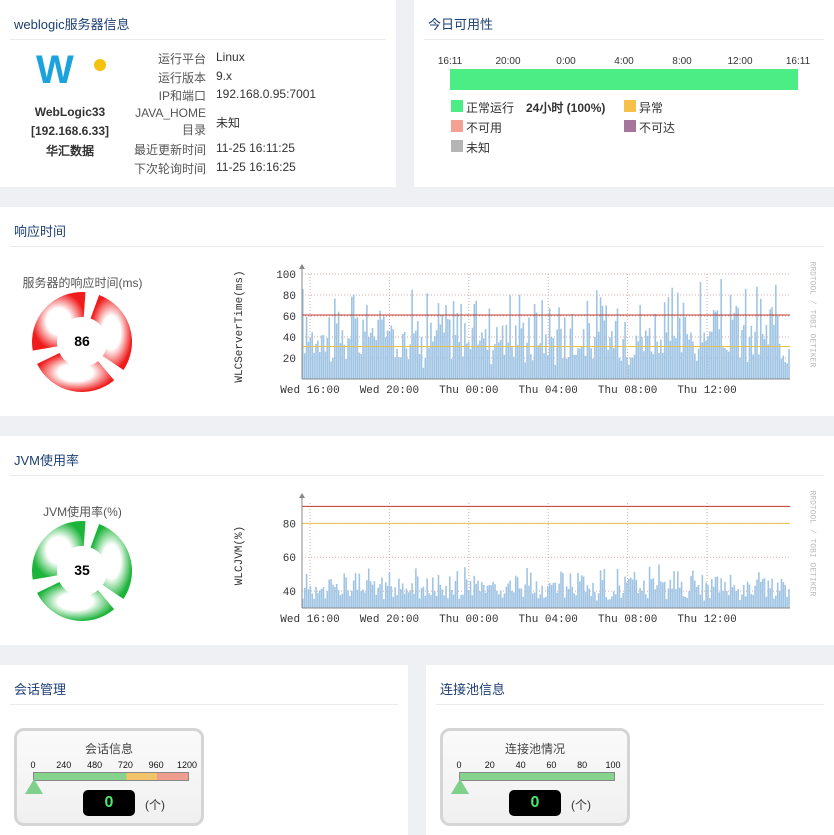 Image resolution: width=834 pixels, height=835 pixels. I want to click on y-tick-label: 20, so click(289, 360).